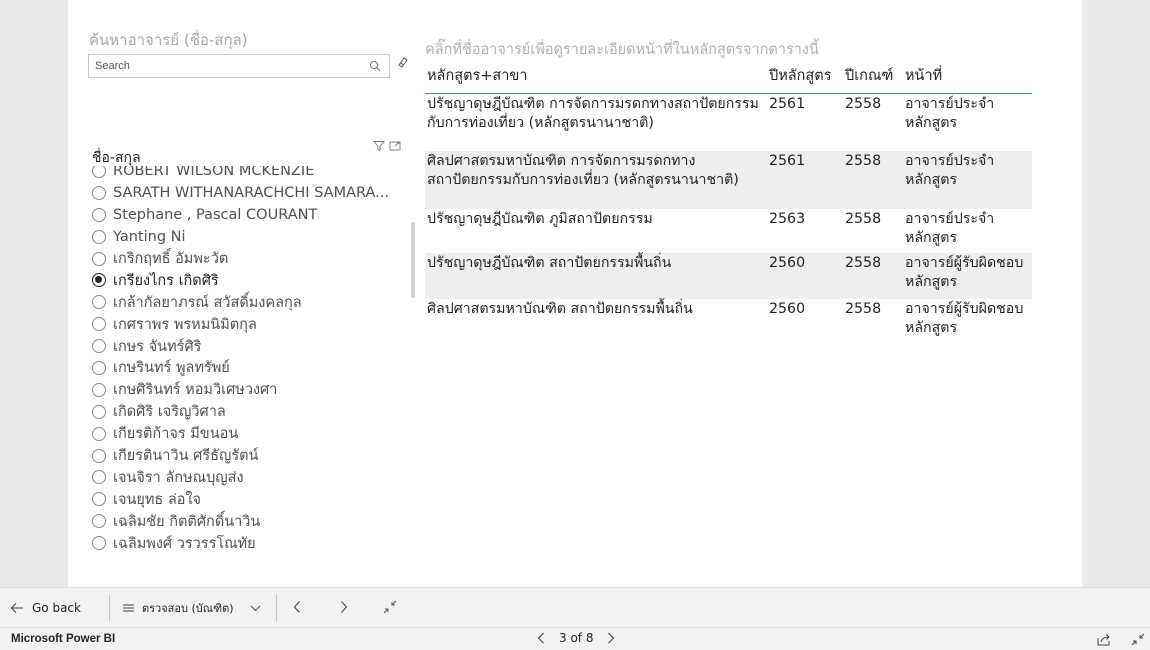 This screenshot has height=650, width=1150. I want to click on eraser-icon, so click(403, 62).